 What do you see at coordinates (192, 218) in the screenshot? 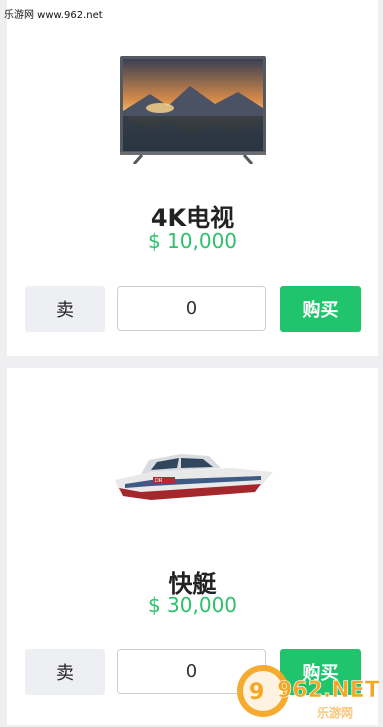
I see `product-name: 4K电视` at bounding box center [192, 218].